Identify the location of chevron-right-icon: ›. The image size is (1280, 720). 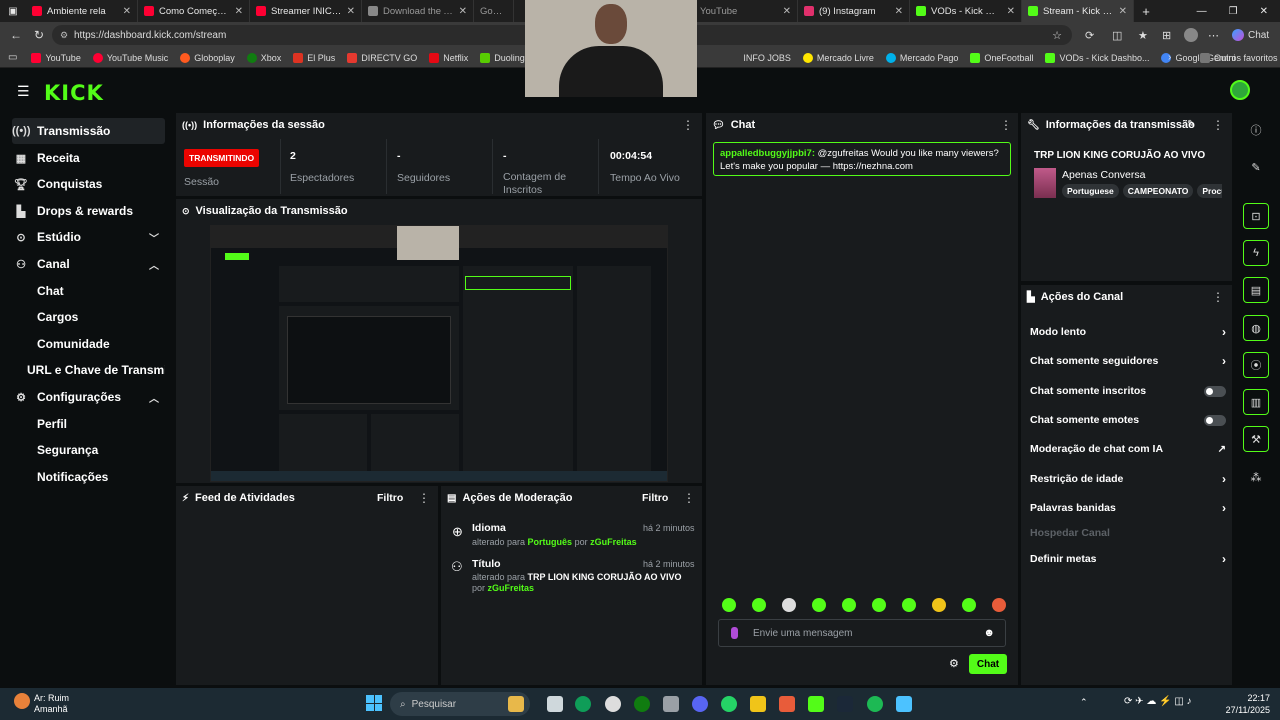
(1169, 57).